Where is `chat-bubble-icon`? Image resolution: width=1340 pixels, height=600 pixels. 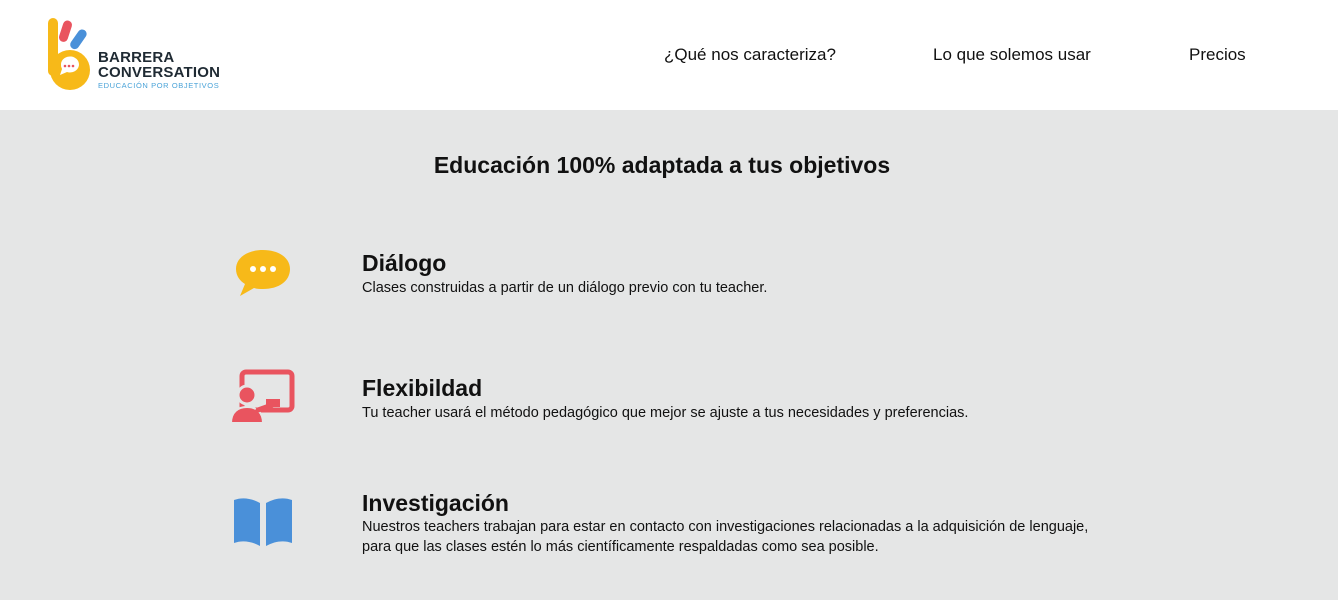 chat-bubble-icon is located at coordinates (263, 273).